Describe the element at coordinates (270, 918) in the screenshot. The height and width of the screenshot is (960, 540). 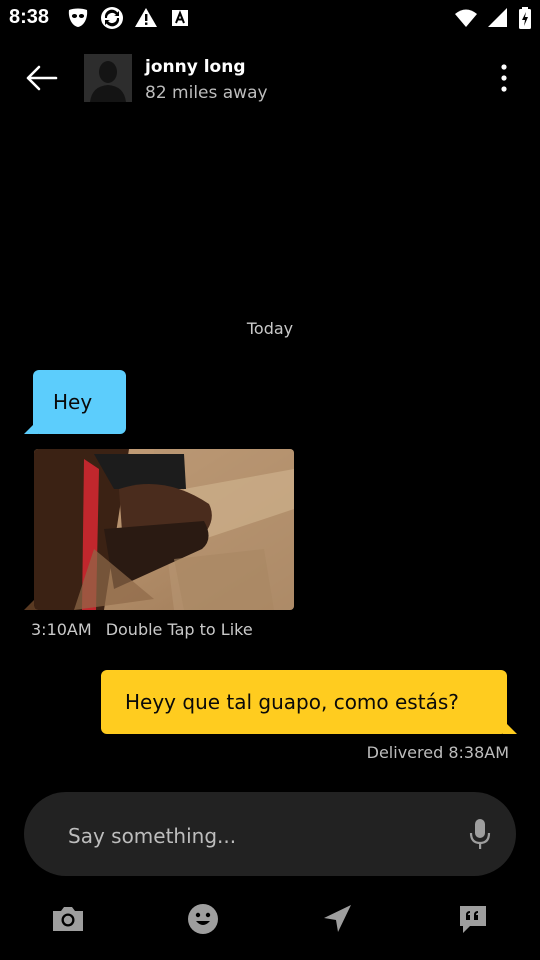
I see `chat-action-bar` at that location.